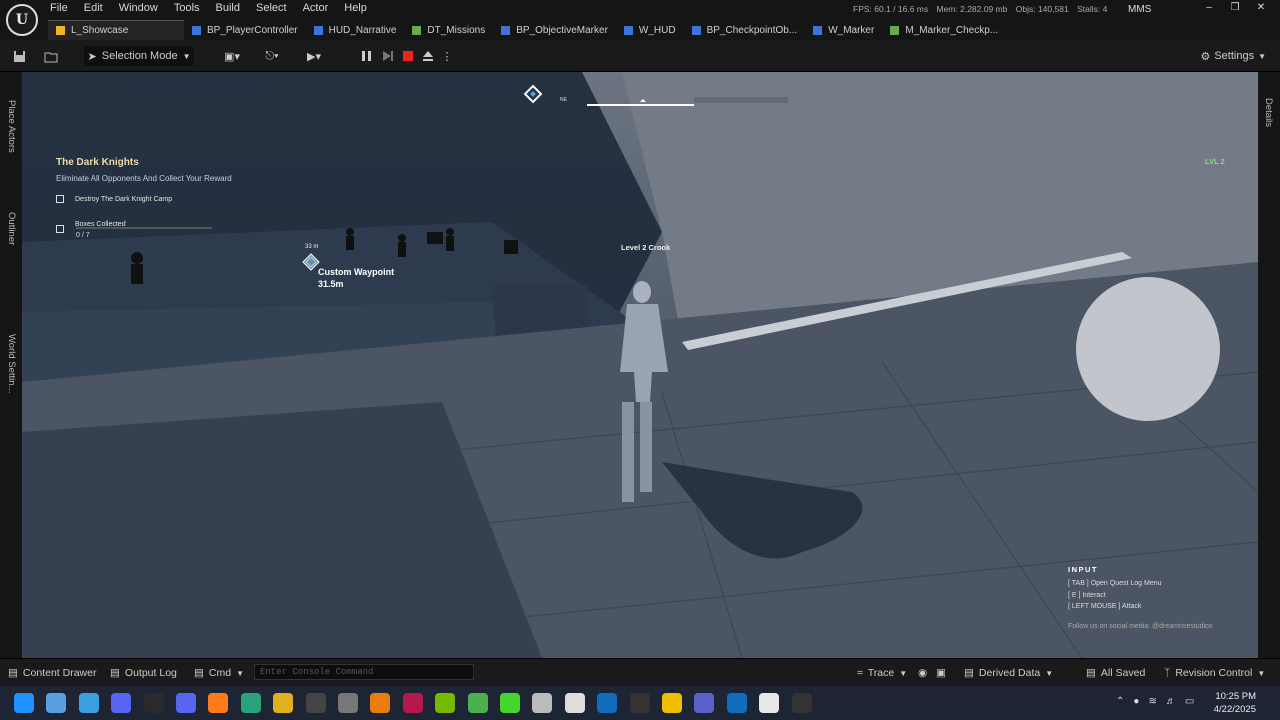 The image size is (1280, 720). I want to click on revision-control-label: Revision Control, so click(1214, 673).